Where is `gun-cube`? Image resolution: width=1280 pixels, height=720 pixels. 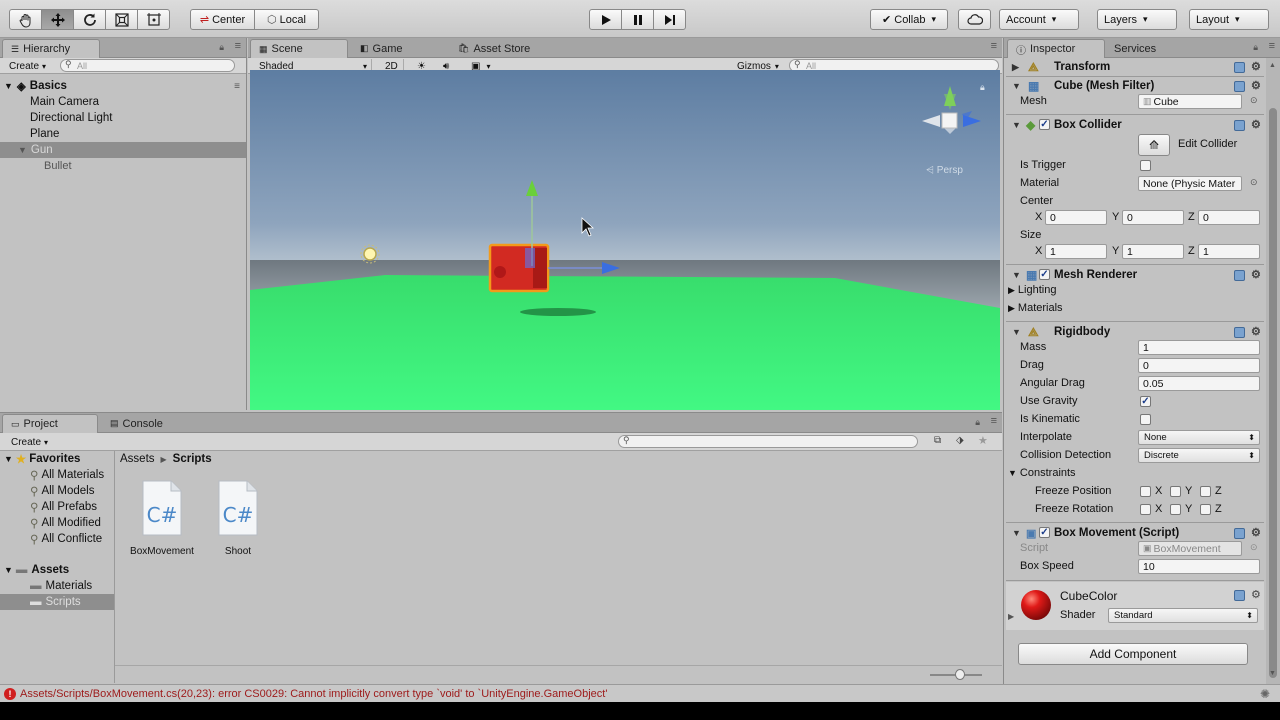 gun-cube is located at coordinates (519, 268).